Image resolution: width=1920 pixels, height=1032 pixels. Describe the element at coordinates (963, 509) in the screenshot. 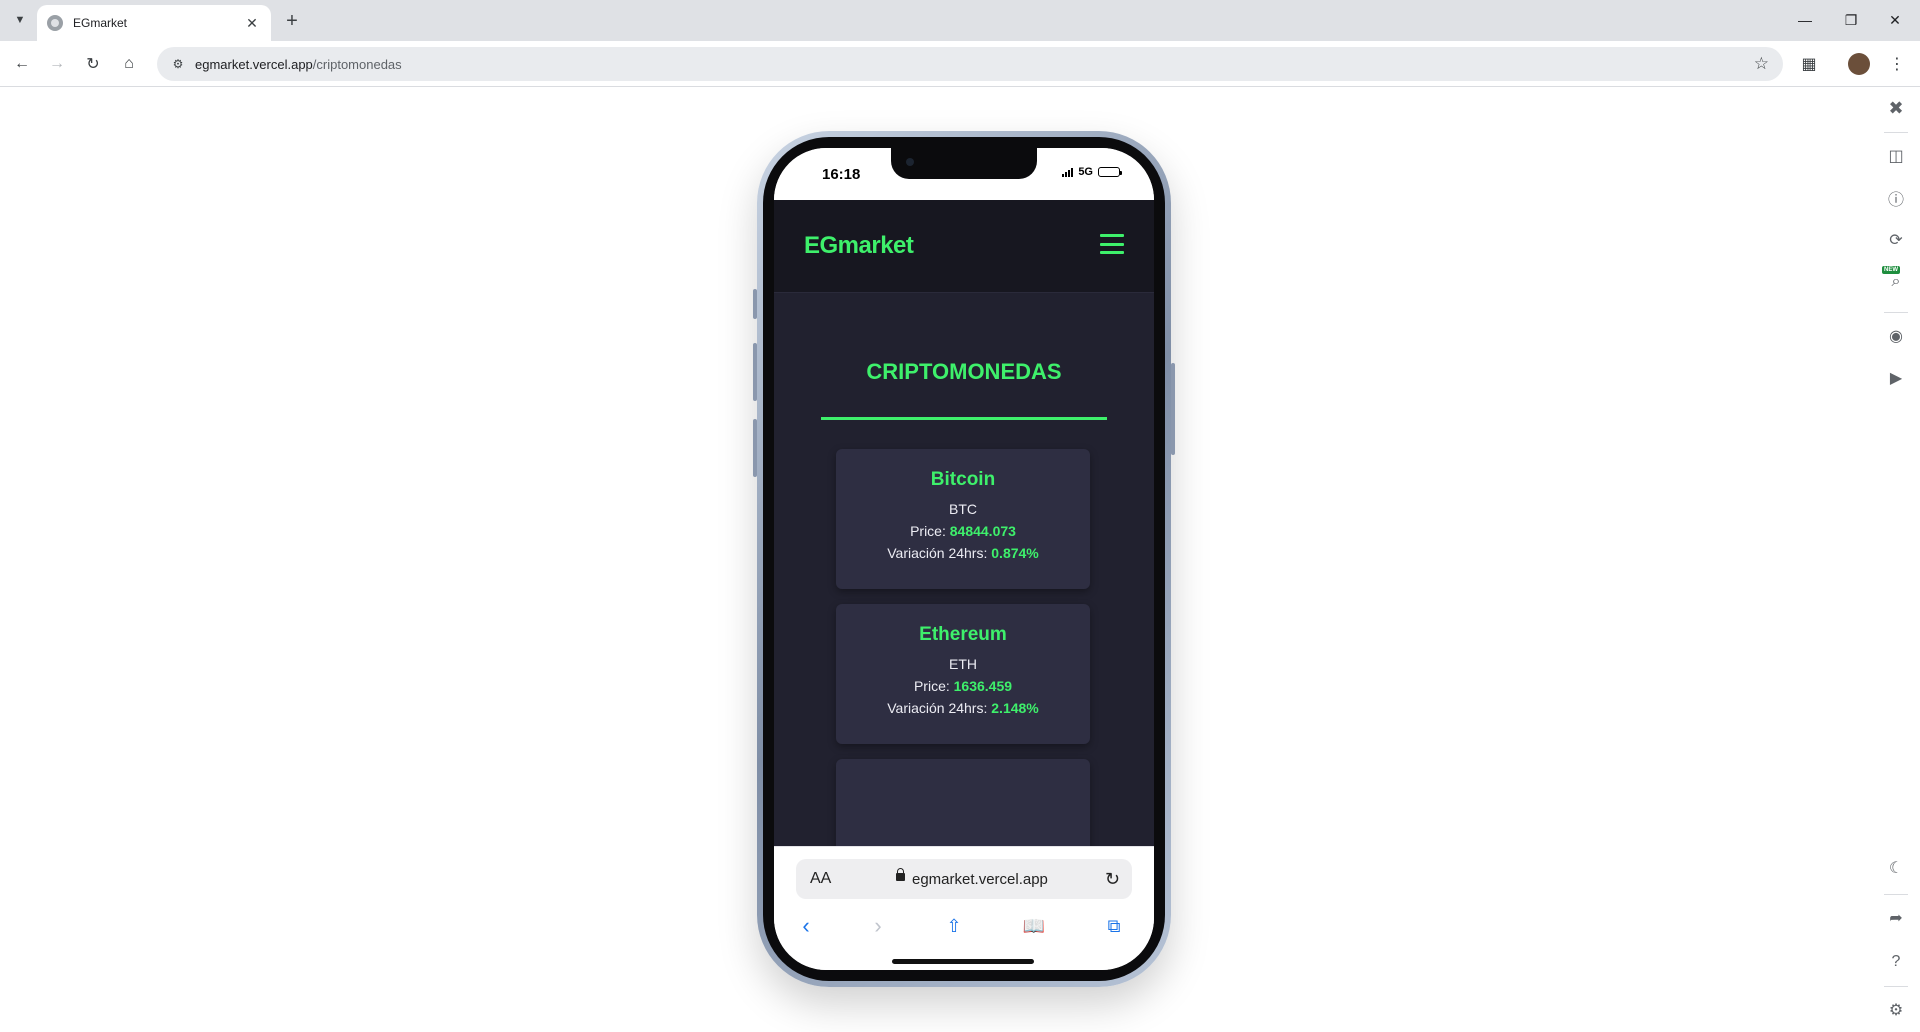

I see `coin-symbol: BTC` at that location.